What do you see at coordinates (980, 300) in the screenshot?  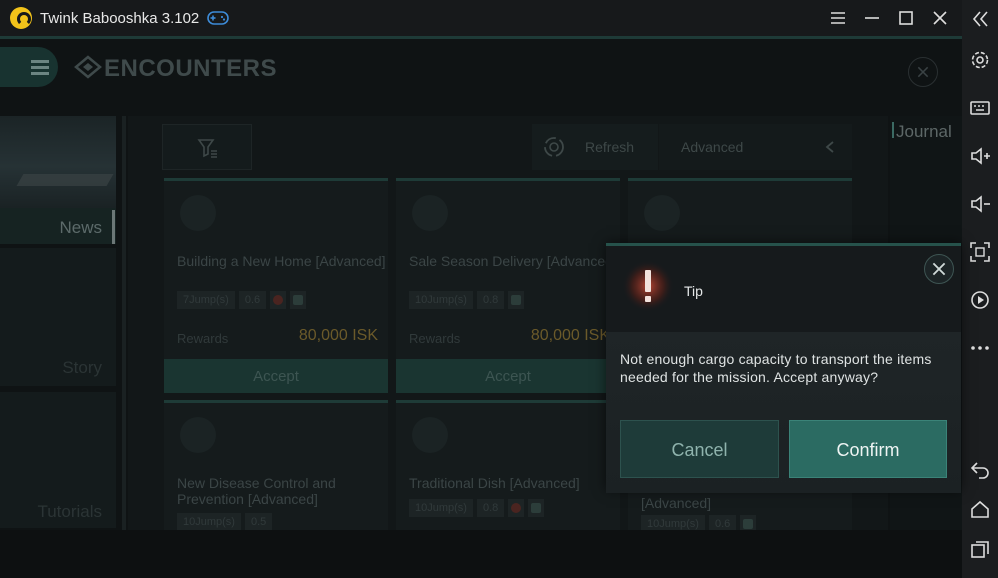 I see `record-icon` at bounding box center [980, 300].